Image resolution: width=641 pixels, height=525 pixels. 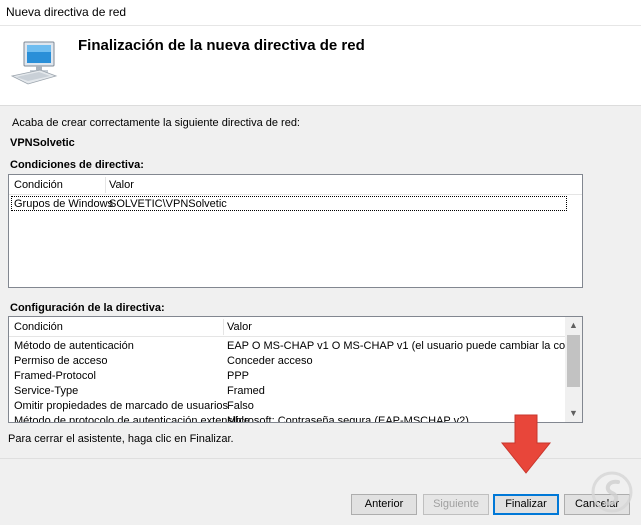 I want to click on finish-button: Finalizar, so click(x=526, y=504).